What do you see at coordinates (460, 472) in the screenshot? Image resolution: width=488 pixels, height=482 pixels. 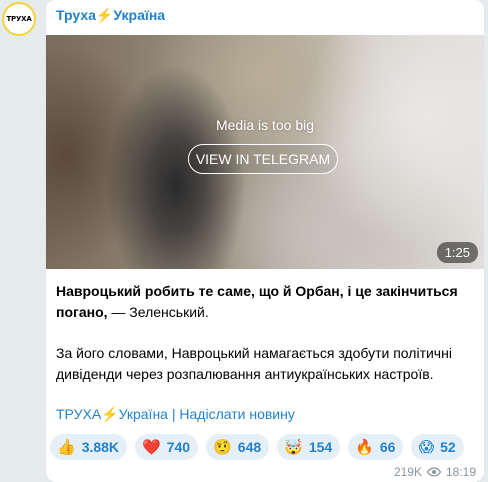 I see `message-time: 18:19` at bounding box center [460, 472].